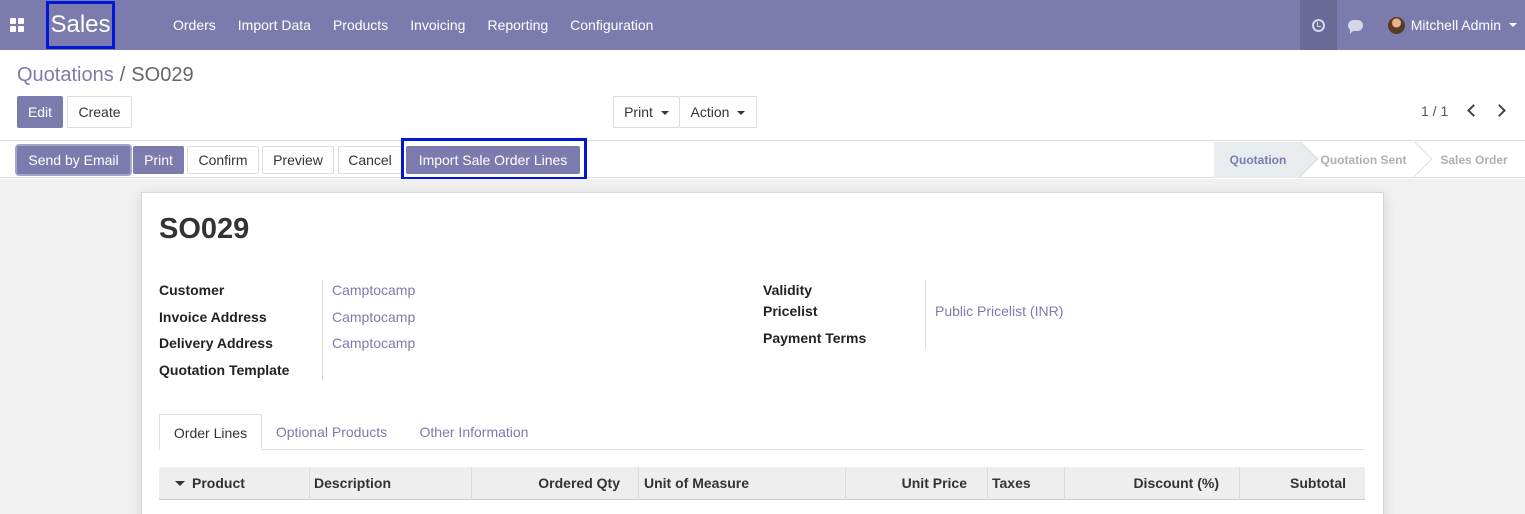 The width and height of the screenshot is (1525, 514). I want to click on menu-item-import-data: Import Data, so click(274, 25).